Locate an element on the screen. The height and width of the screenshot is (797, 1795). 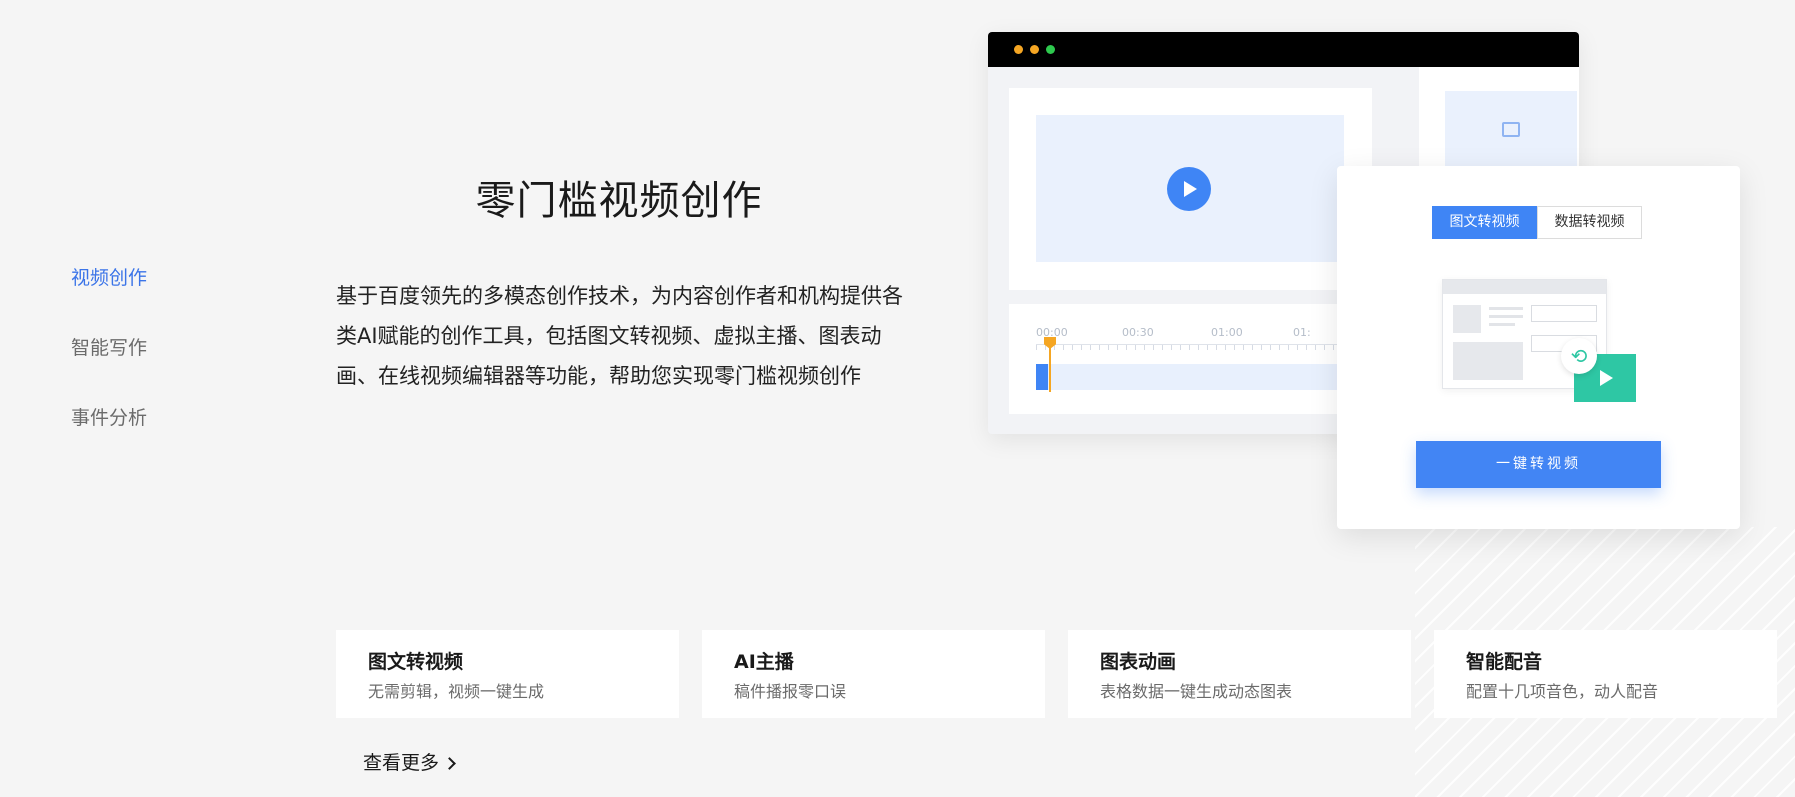
tab-text-to-video: 图文转视频 is located at coordinates (1484, 222).